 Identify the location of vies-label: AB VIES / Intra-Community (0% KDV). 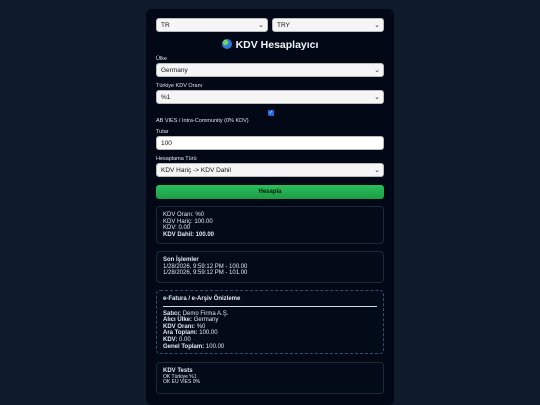
(202, 121).